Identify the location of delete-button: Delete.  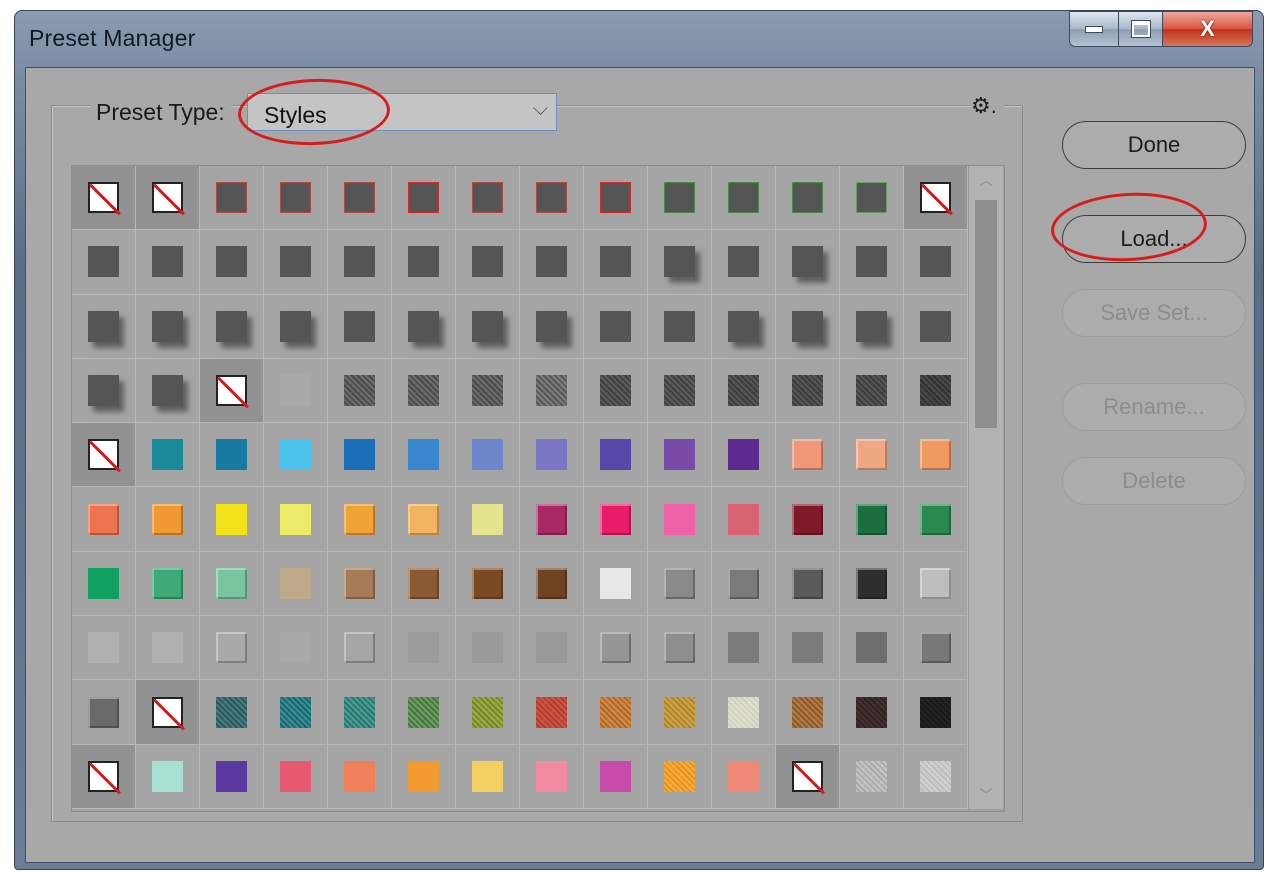
(1154, 481).